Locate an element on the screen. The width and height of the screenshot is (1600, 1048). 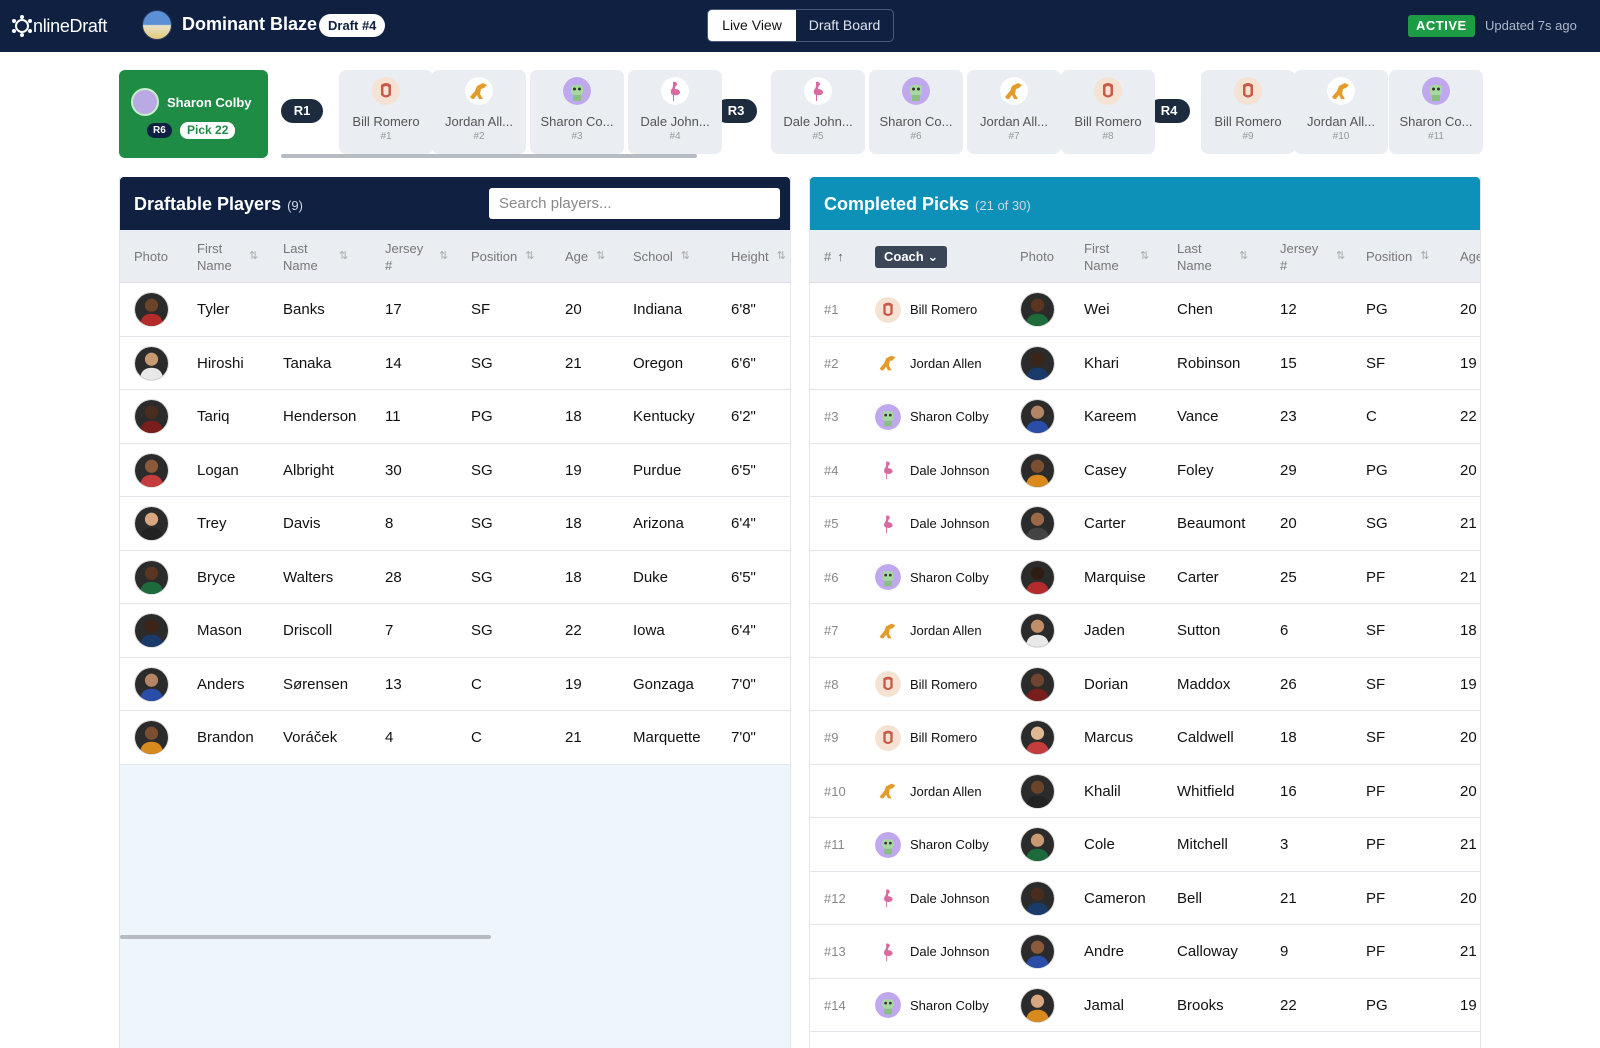
coach-name: Jordan Allen is located at coordinates (946, 630).